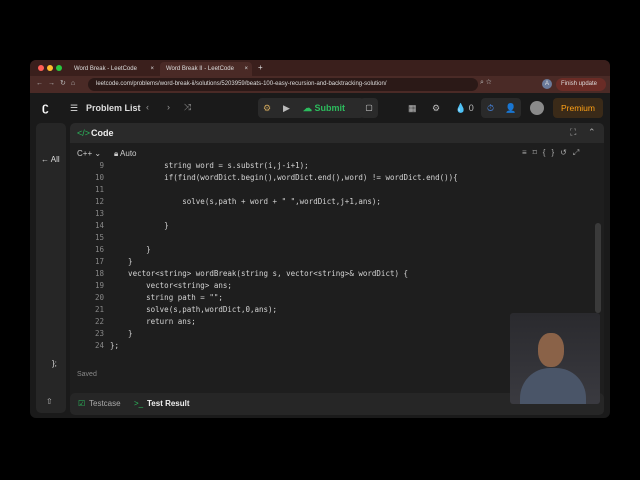  I want to click on line-number: 22, so click(99, 321).